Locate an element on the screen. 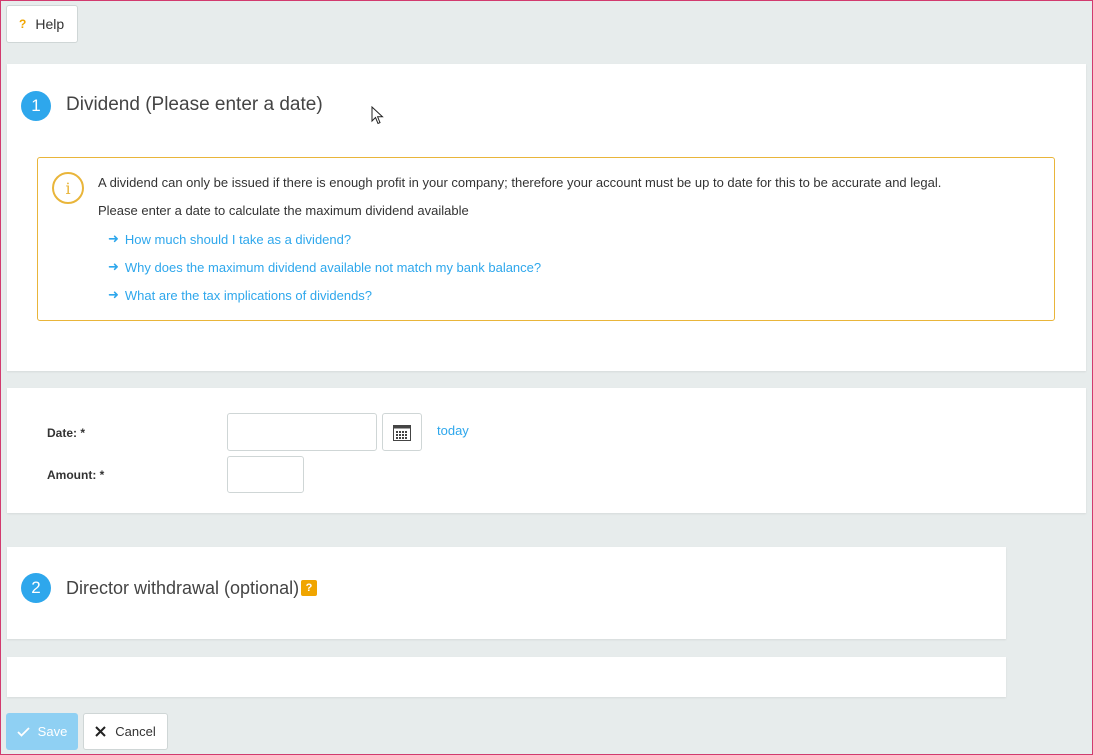  empty-panel is located at coordinates (506, 677).